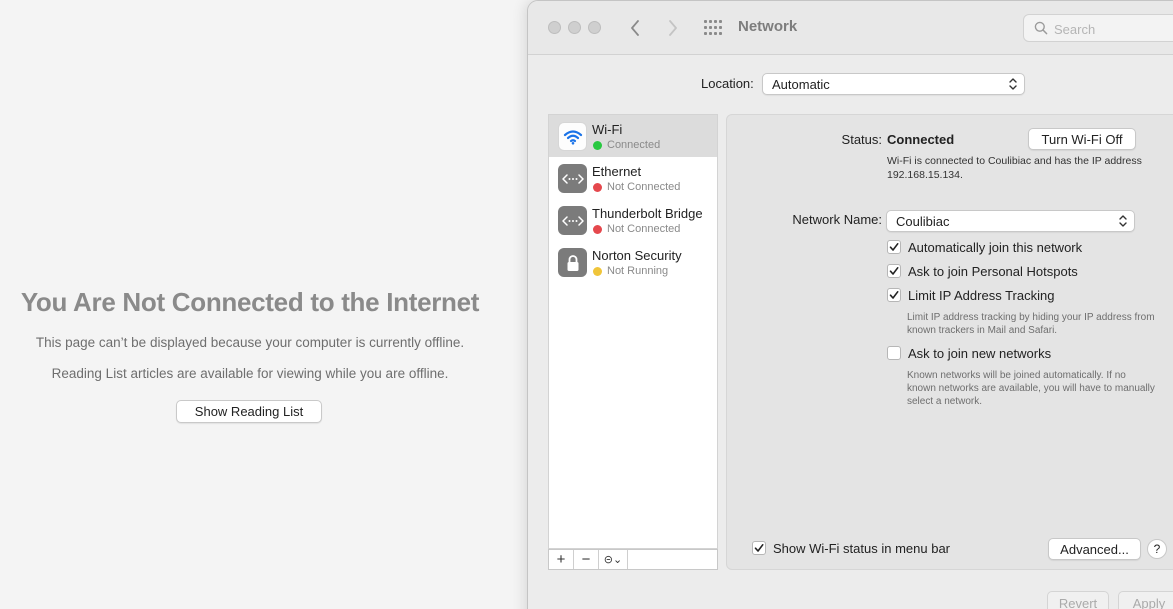  Describe the element at coordinates (638, 271) in the screenshot. I see `service-status: Not Running` at that location.